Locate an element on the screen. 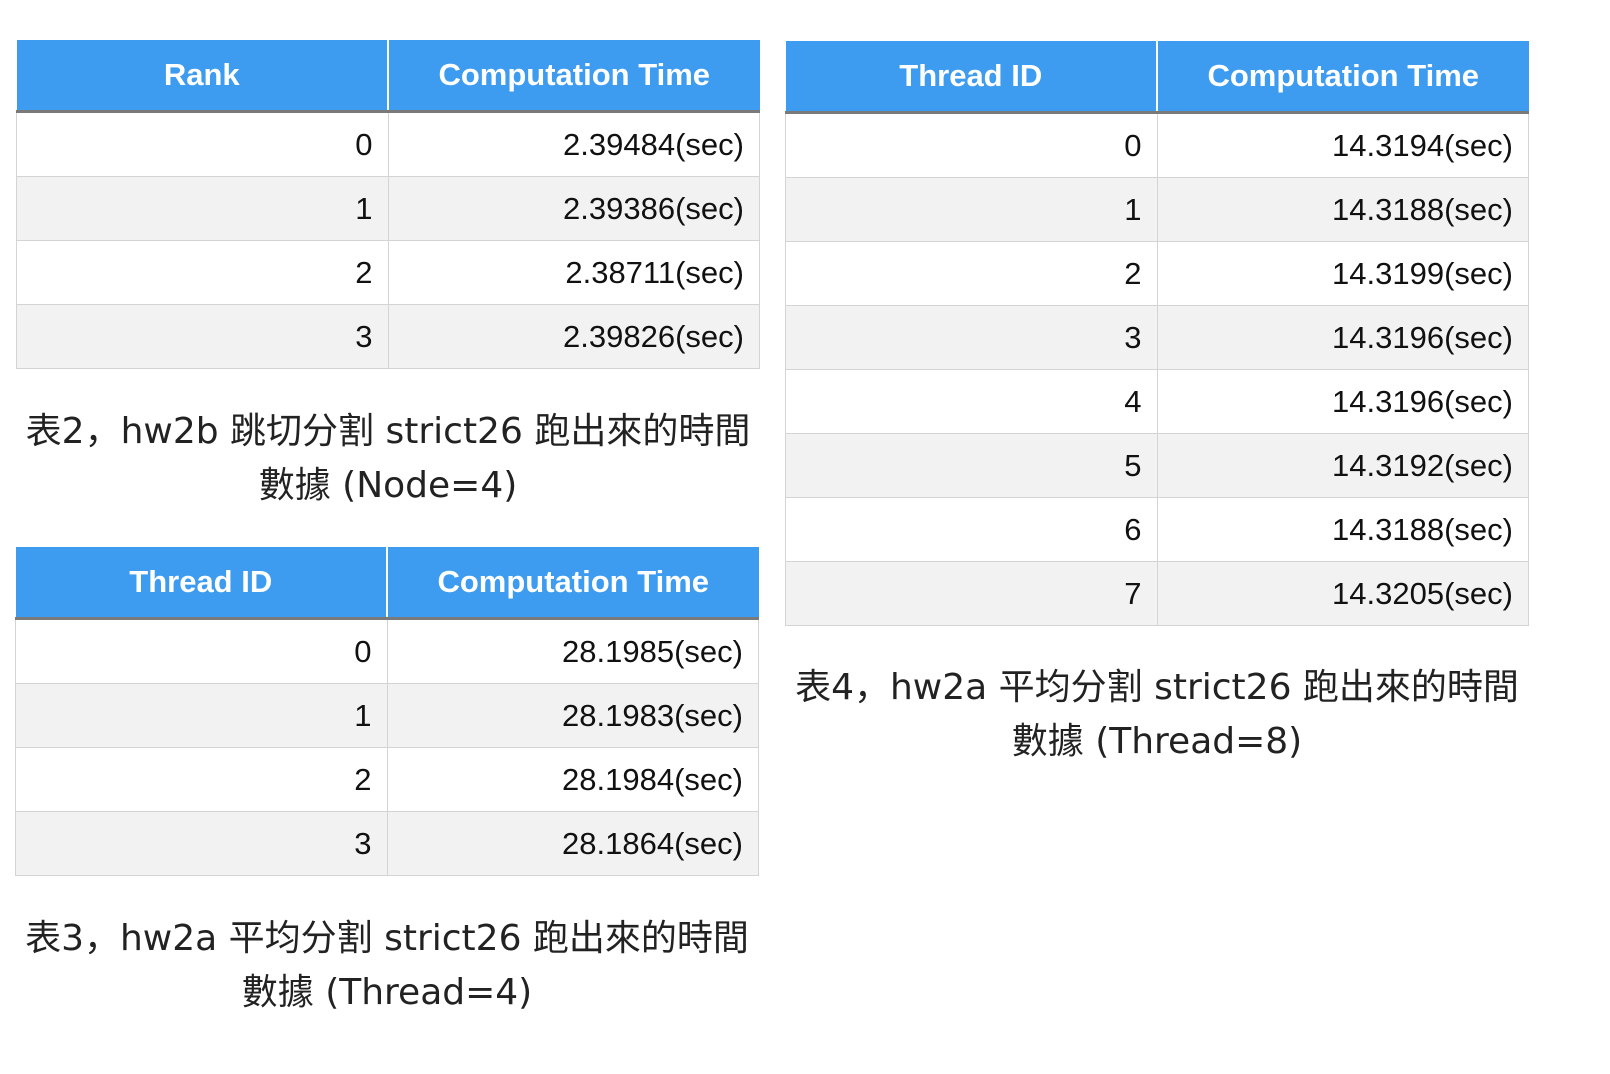  table2-rank-cell: 3 is located at coordinates (202, 336).